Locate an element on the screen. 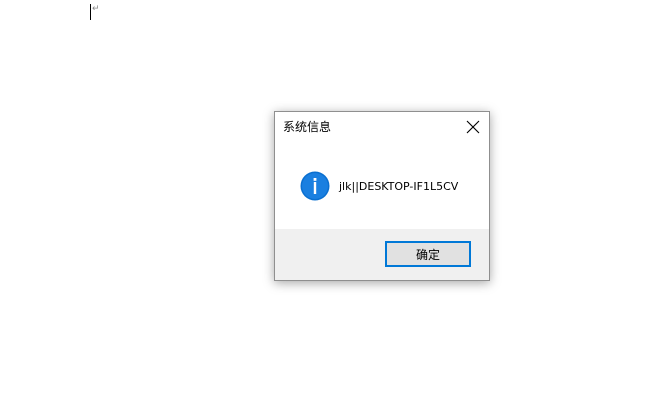 The image size is (650, 410). dialog-titlebar: 系统信息 is located at coordinates (382, 127).